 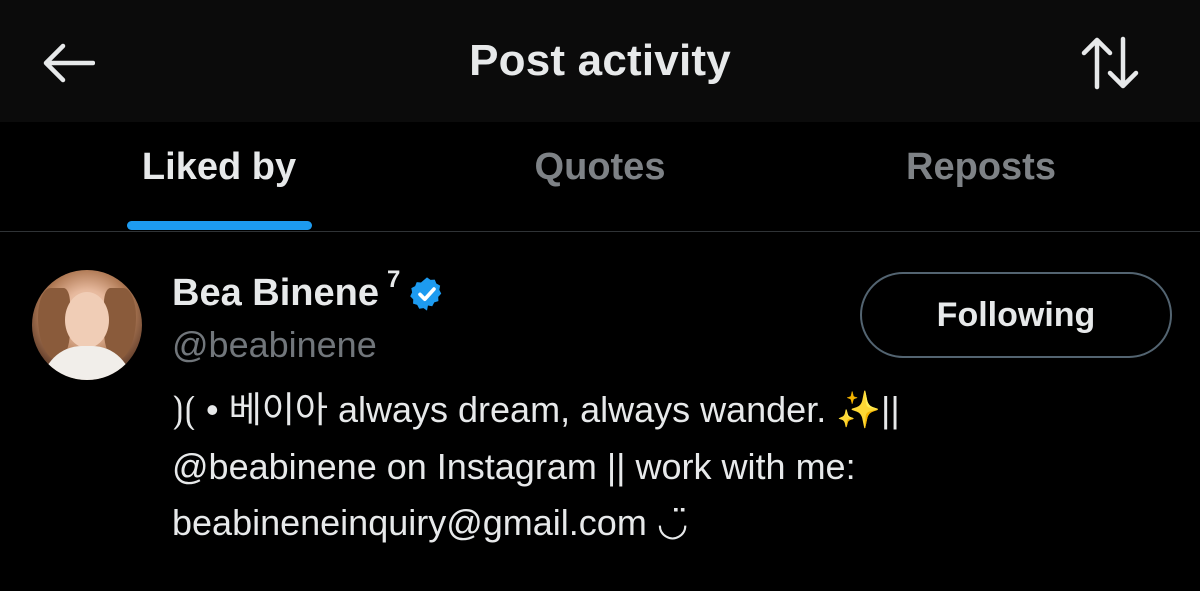 I want to click on user-handle: @beabinene, so click(x=274, y=345).